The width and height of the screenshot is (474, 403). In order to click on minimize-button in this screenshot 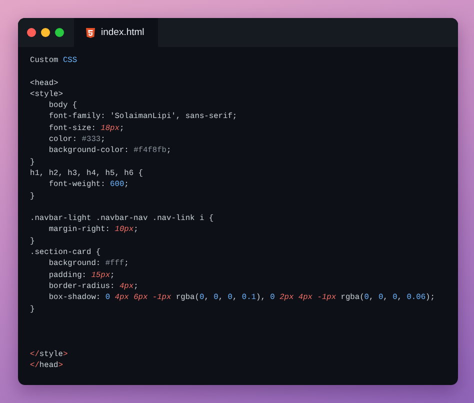, I will do `click(45, 32)`.